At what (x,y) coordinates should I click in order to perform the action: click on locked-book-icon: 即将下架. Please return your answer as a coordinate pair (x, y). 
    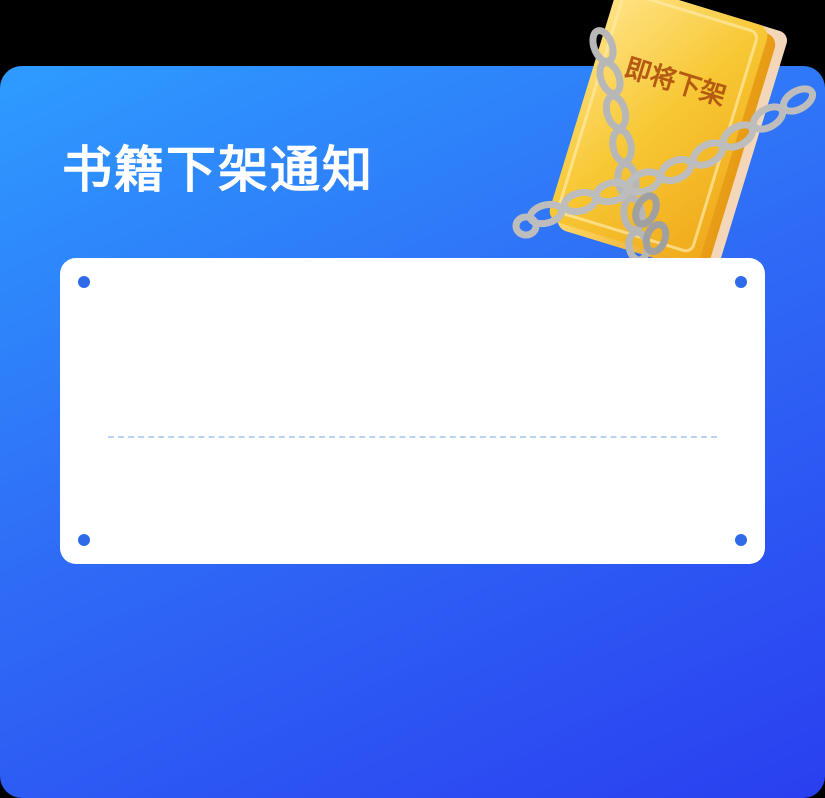
    Looking at the image, I should click on (664, 135).